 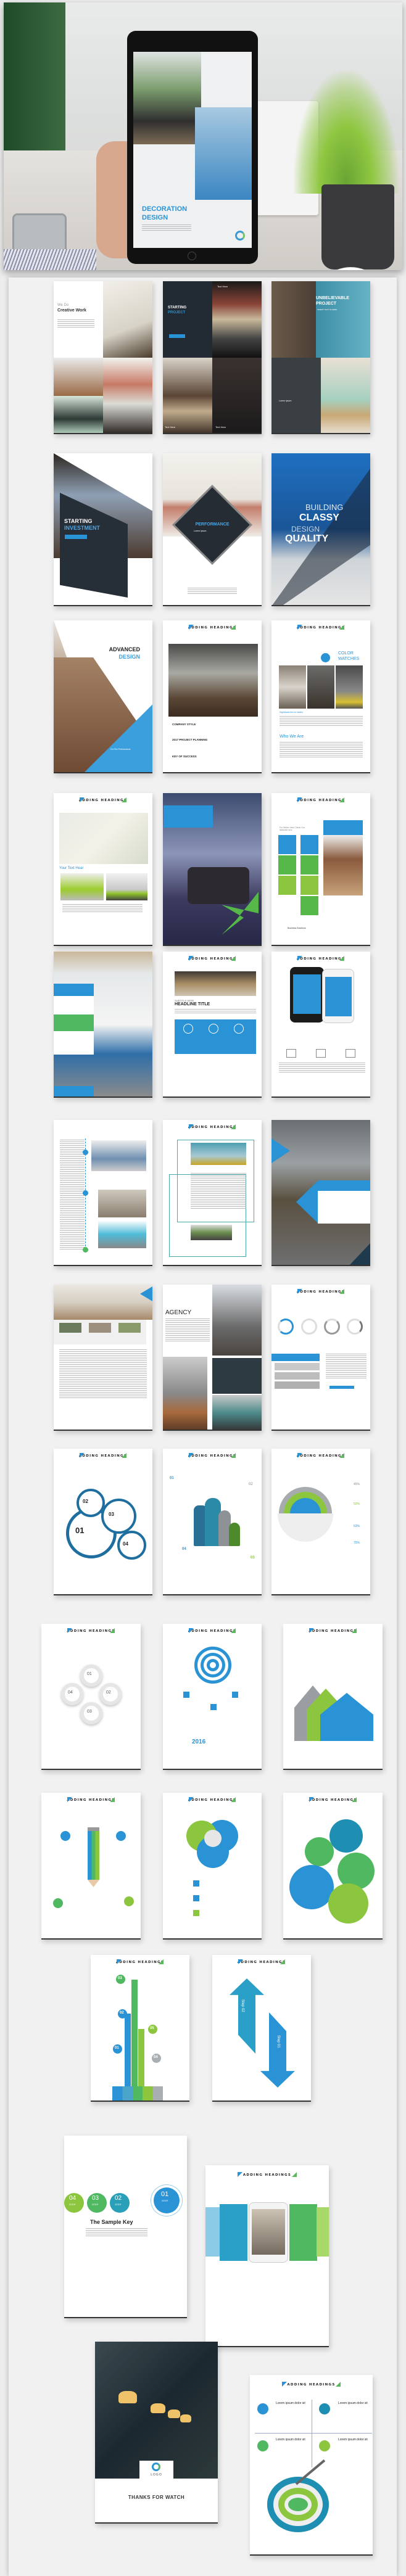 I want to click on value-2: 50%, so click(x=357, y=1504).